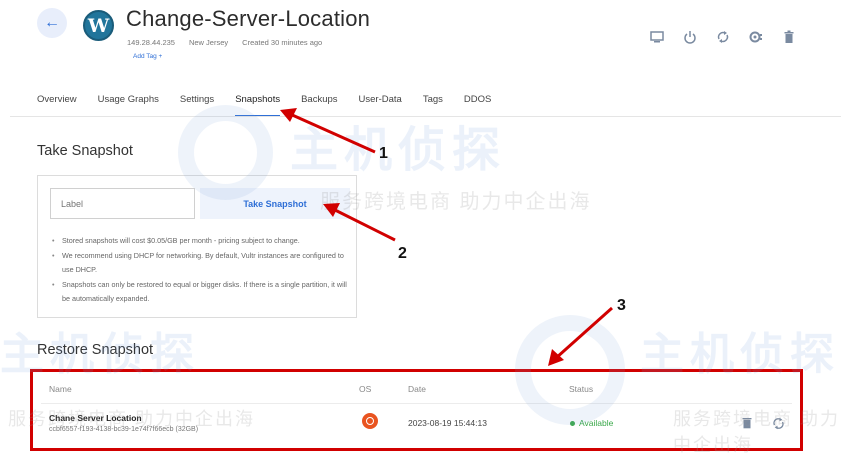 This screenshot has width=851, height=463. I want to click on tab-overview: Overview, so click(57, 105).